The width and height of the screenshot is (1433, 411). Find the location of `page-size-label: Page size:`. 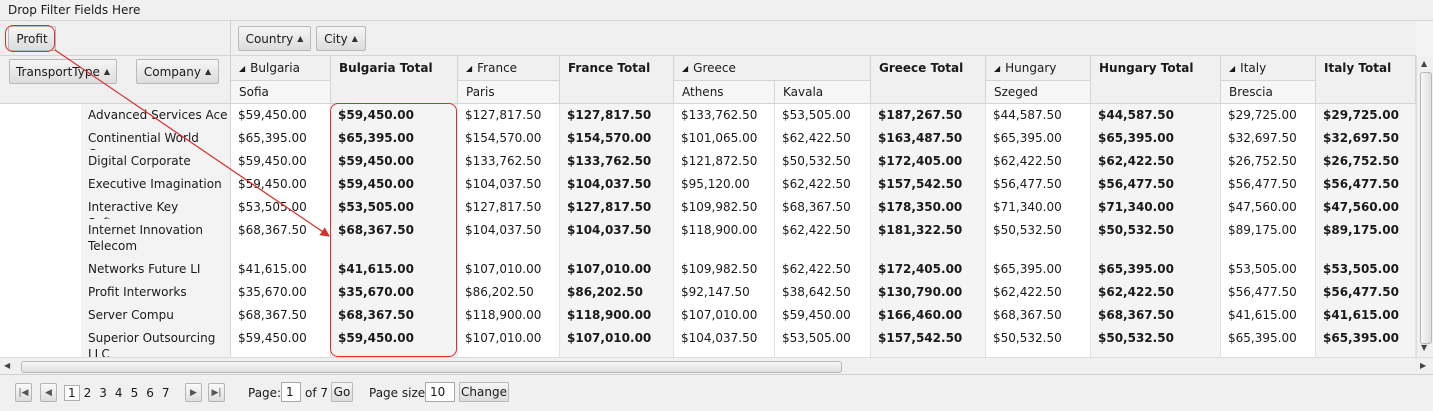

page-size-label: Page size: is located at coordinates (399, 393).